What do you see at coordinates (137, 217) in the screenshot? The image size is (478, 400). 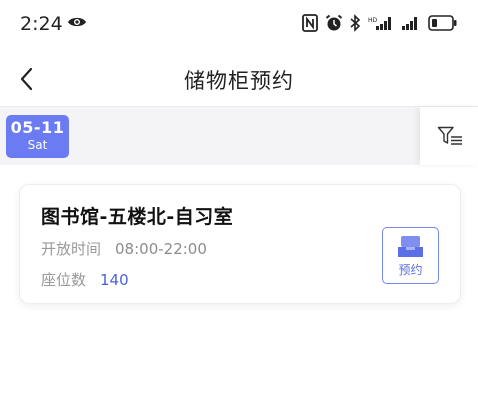 I see `locker-title: 图书馆-五楼北-自习室` at bounding box center [137, 217].